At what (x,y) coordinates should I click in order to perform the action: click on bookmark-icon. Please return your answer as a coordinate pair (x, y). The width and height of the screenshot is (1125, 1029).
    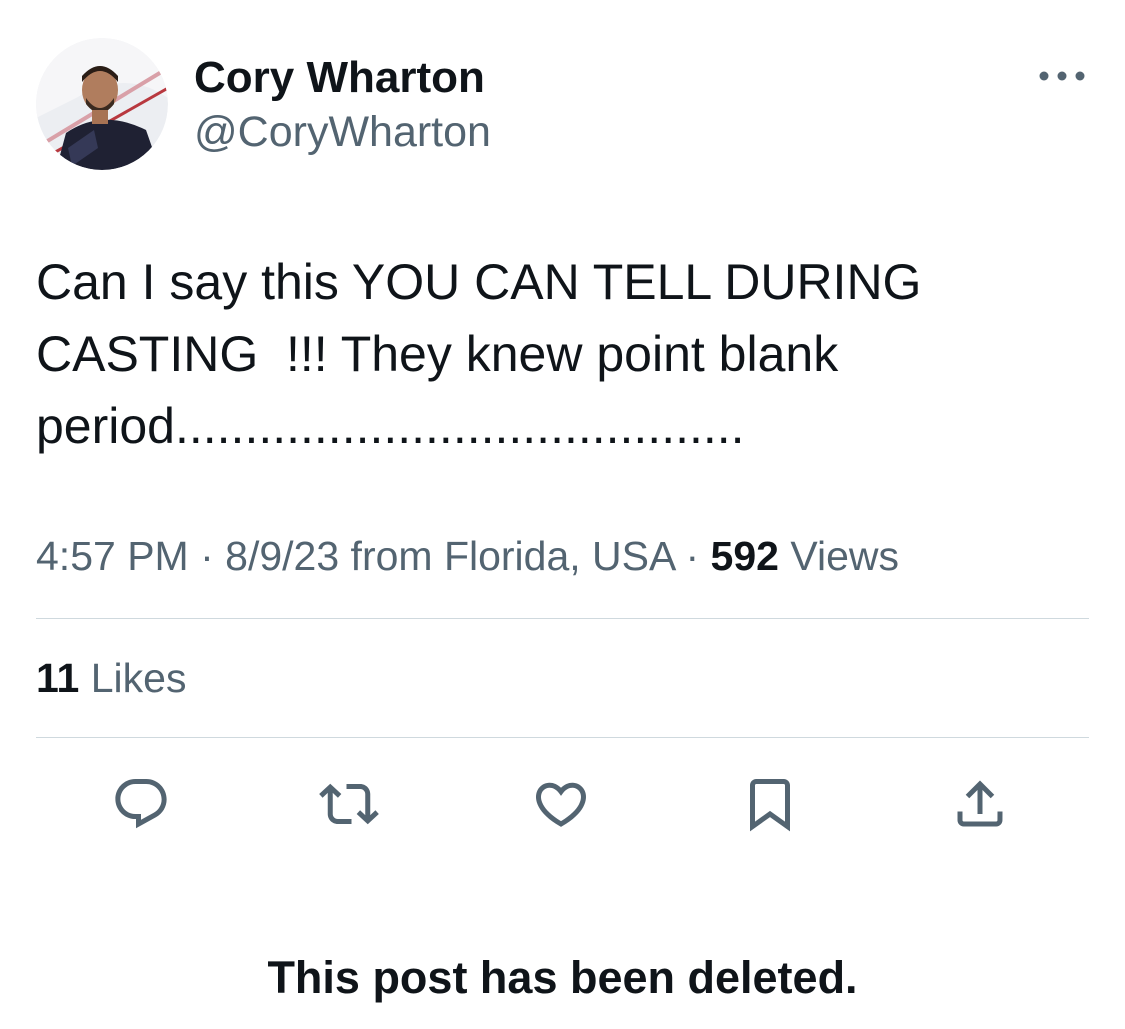
    Looking at the image, I should click on (770, 805).